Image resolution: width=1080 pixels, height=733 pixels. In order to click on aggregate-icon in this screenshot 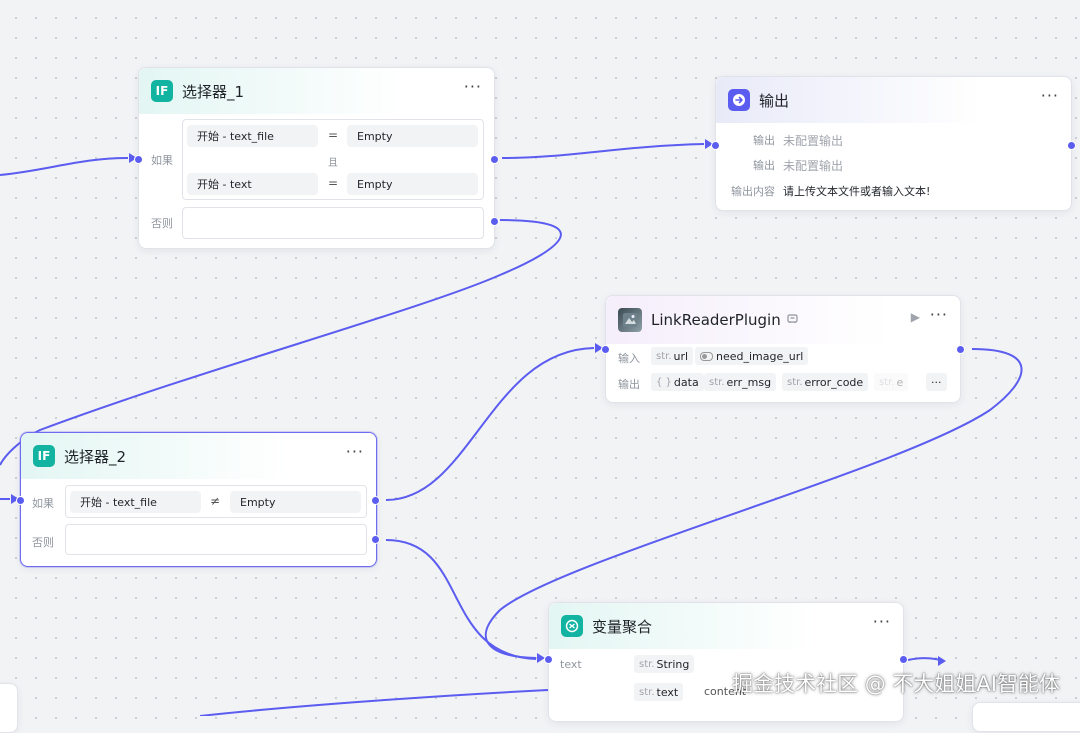, I will do `click(572, 626)`.